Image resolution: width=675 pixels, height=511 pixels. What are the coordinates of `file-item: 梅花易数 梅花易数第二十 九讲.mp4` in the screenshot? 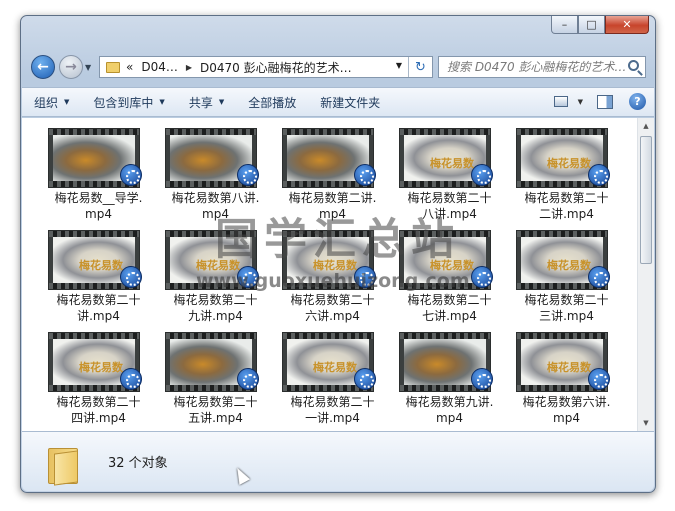 It's located at (215, 279).